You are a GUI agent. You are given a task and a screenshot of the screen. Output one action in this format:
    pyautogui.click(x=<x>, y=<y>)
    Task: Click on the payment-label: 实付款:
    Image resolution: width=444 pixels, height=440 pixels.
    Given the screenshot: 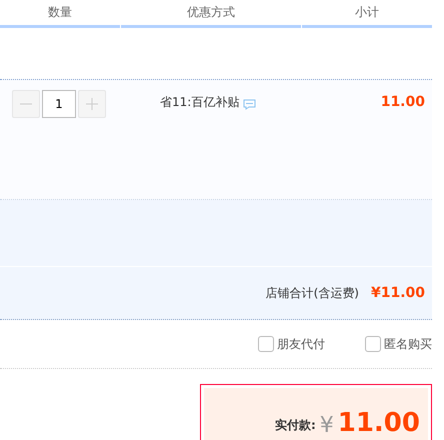 What is the action you would take?
    pyautogui.click(x=295, y=425)
    